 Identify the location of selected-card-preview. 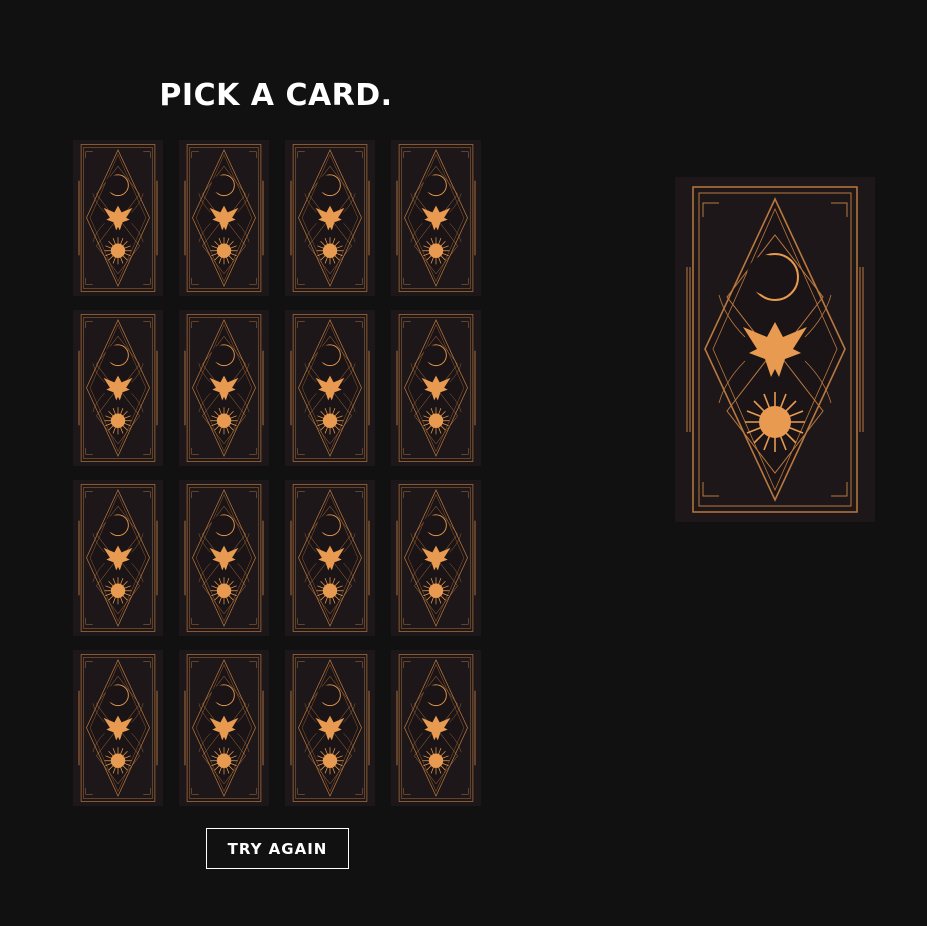
(775, 349).